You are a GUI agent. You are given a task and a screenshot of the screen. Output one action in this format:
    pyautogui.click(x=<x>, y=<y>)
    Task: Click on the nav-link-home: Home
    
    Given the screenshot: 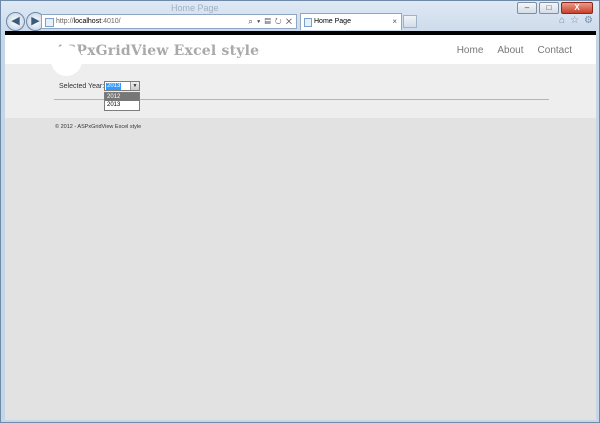 What is the action you would take?
    pyautogui.click(x=470, y=50)
    